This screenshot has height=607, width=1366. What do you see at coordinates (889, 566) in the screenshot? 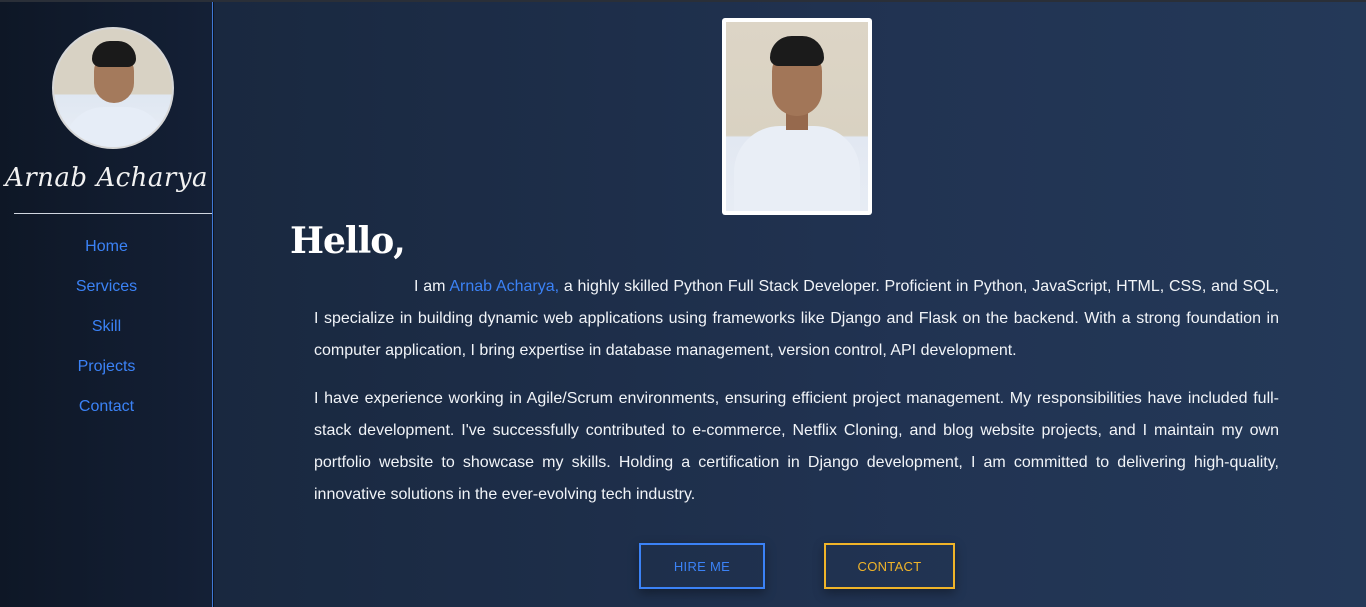
I see `contact-button: CONTACT` at bounding box center [889, 566].